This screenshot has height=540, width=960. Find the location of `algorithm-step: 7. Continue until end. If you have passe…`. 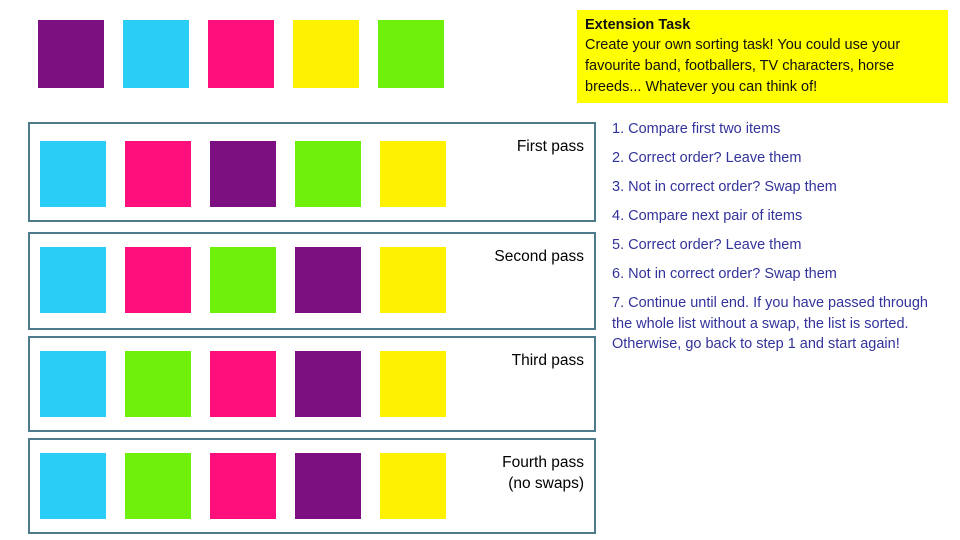

algorithm-step: 7. Continue until end. If you have passe… is located at coordinates (770, 323).